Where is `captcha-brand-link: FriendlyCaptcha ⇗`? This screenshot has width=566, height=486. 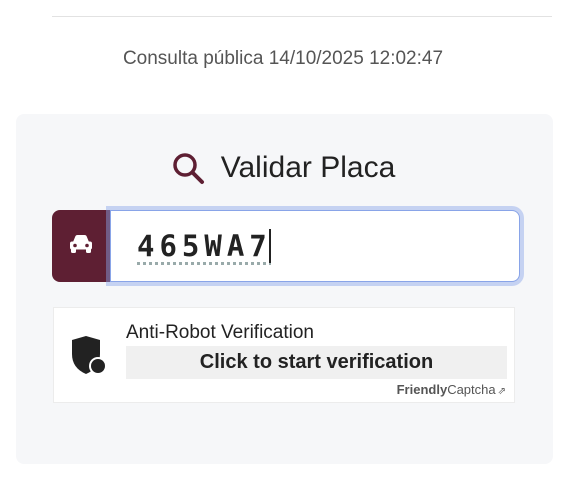 captcha-brand-link: FriendlyCaptcha ⇗ is located at coordinates (451, 389).